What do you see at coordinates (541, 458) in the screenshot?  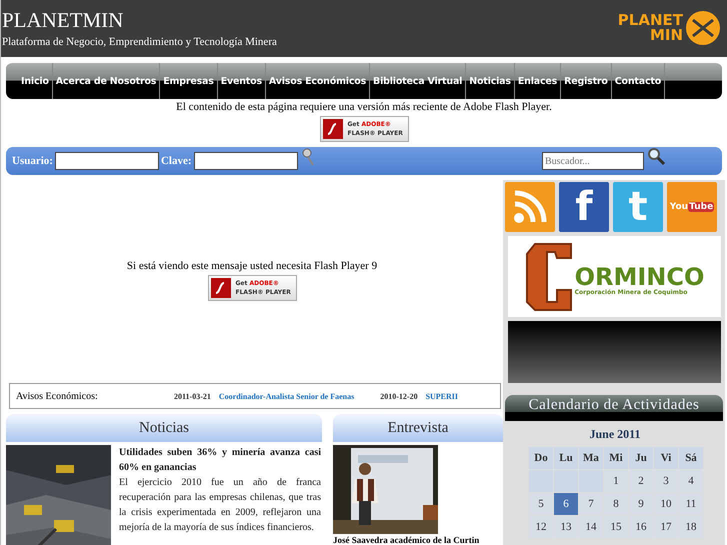 I see `weekday-cell: Do` at bounding box center [541, 458].